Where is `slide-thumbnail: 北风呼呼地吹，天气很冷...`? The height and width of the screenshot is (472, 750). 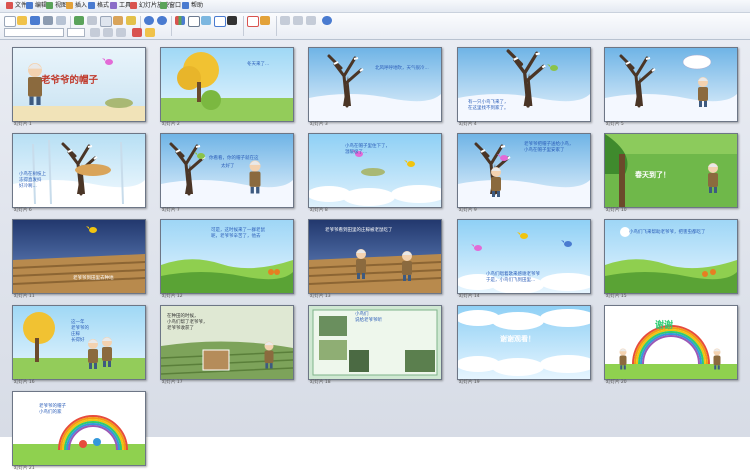
slide-thumbnail: 北风呼呼地吹，天气很冷... is located at coordinates (375, 84).